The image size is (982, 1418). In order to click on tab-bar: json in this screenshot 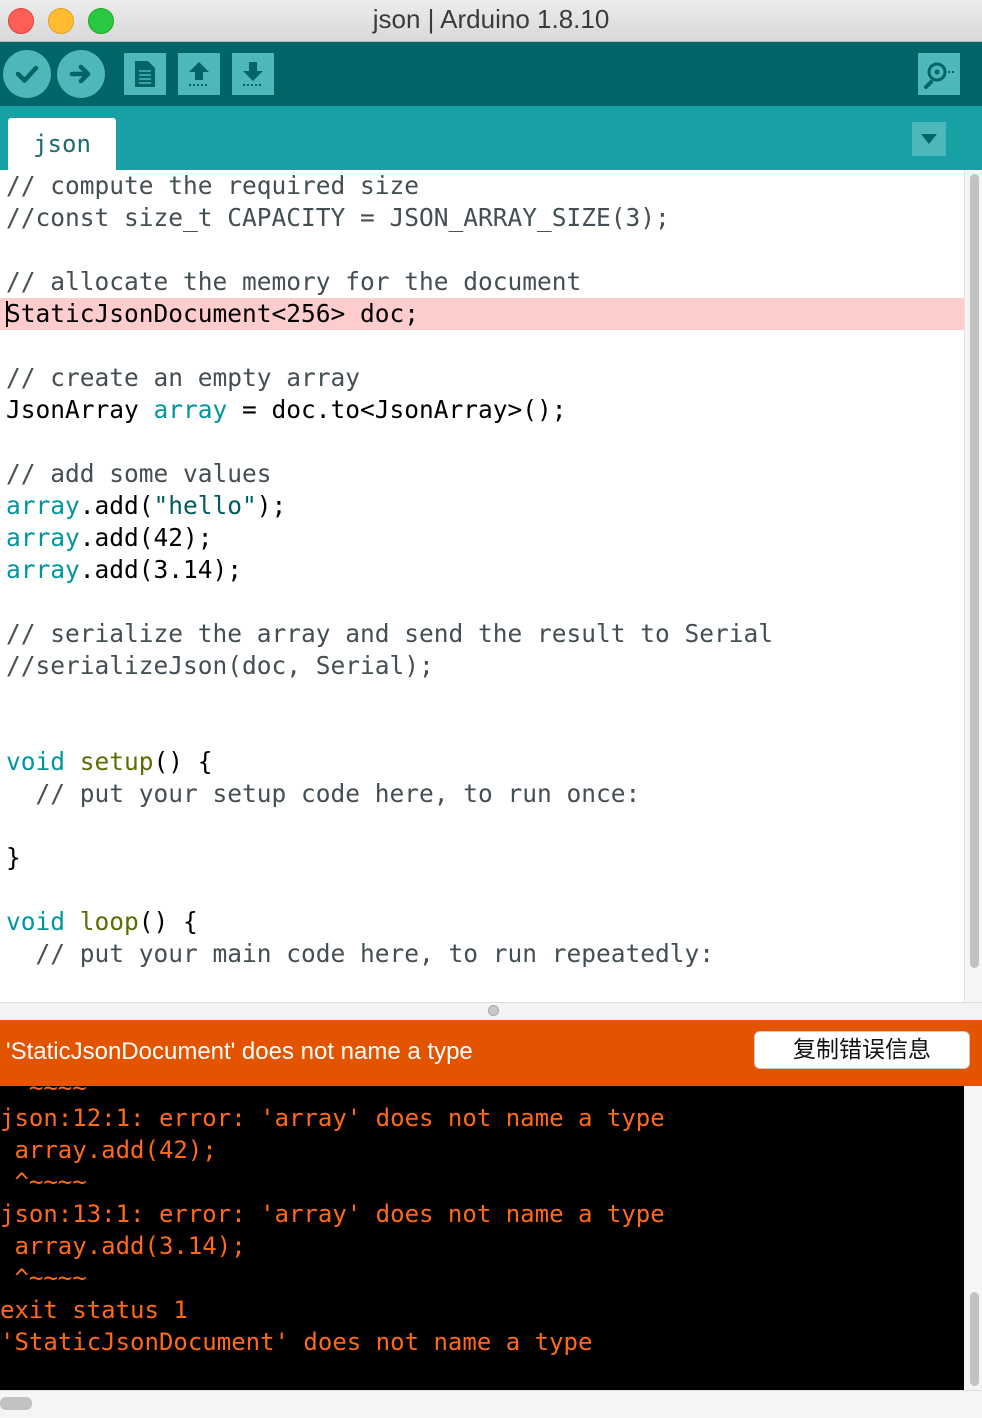, I will do `click(491, 138)`.